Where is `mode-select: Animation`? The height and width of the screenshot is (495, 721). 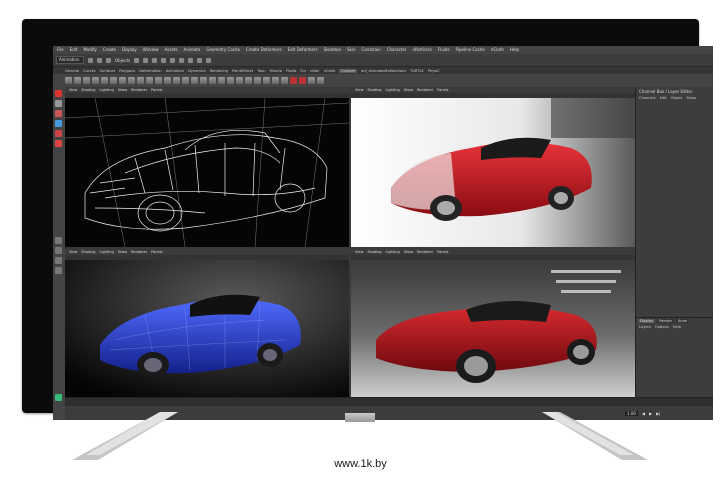
mode-select: Animation is located at coordinates (70, 60).